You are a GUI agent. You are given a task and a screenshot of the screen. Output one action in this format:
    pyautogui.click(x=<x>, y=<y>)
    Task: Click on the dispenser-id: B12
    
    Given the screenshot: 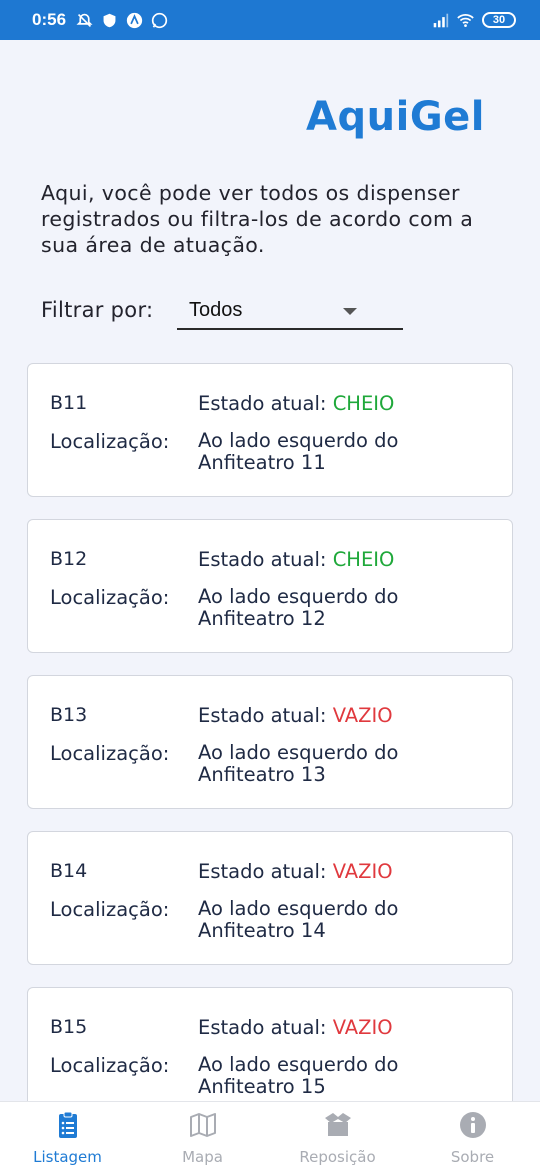 What is the action you would take?
    pyautogui.click(x=69, y=559)
    